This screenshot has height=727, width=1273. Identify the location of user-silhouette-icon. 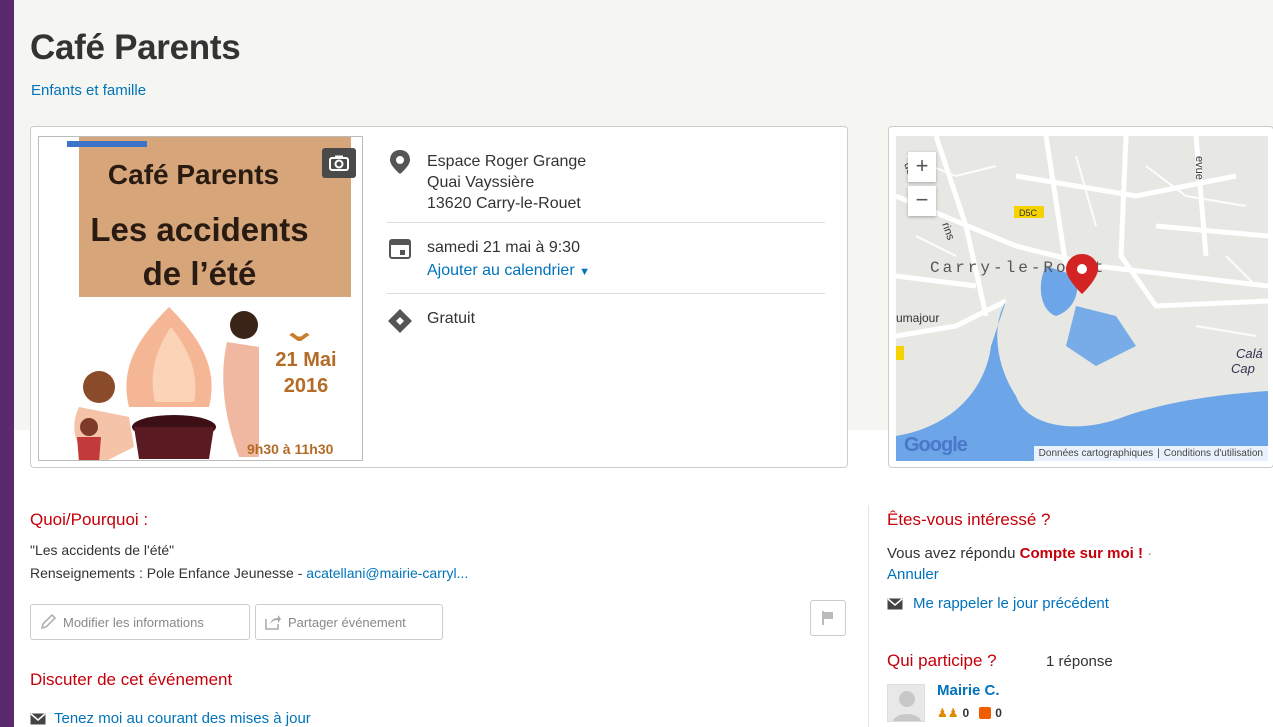
(907, 706).